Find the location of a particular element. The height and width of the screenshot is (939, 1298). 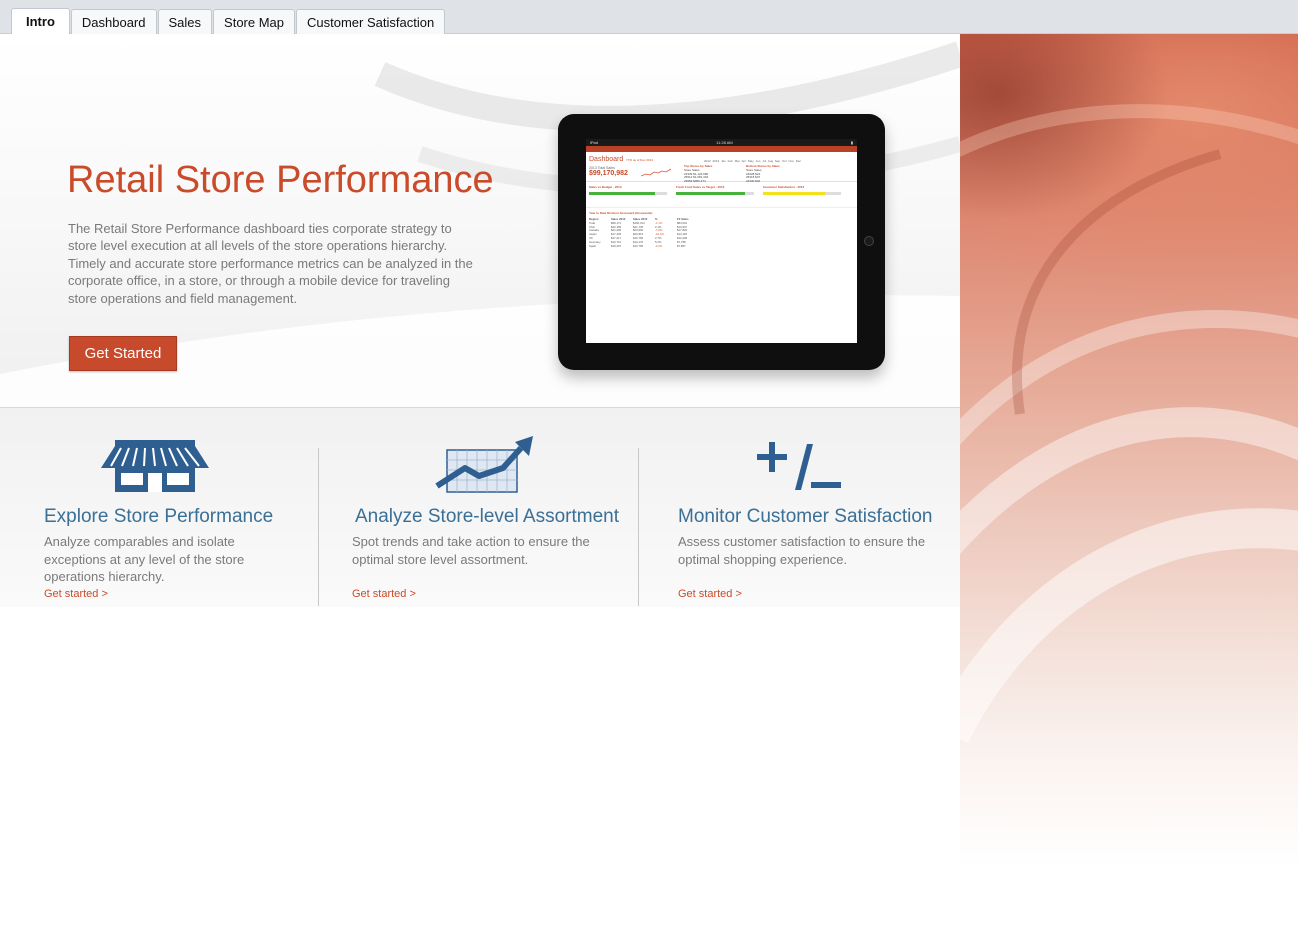

ipad-camera-dot is located at coordinates (869, 241).